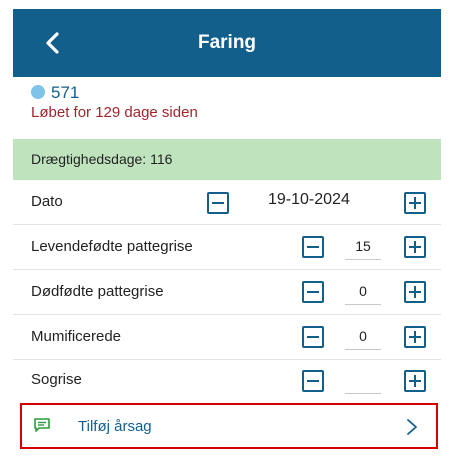 This screenshot has height=458, width=453. What do you see at coordinates (227, 337) in the screenshot?
I see `mummified-row: Mumificerede` at bounding box center [227, 337].